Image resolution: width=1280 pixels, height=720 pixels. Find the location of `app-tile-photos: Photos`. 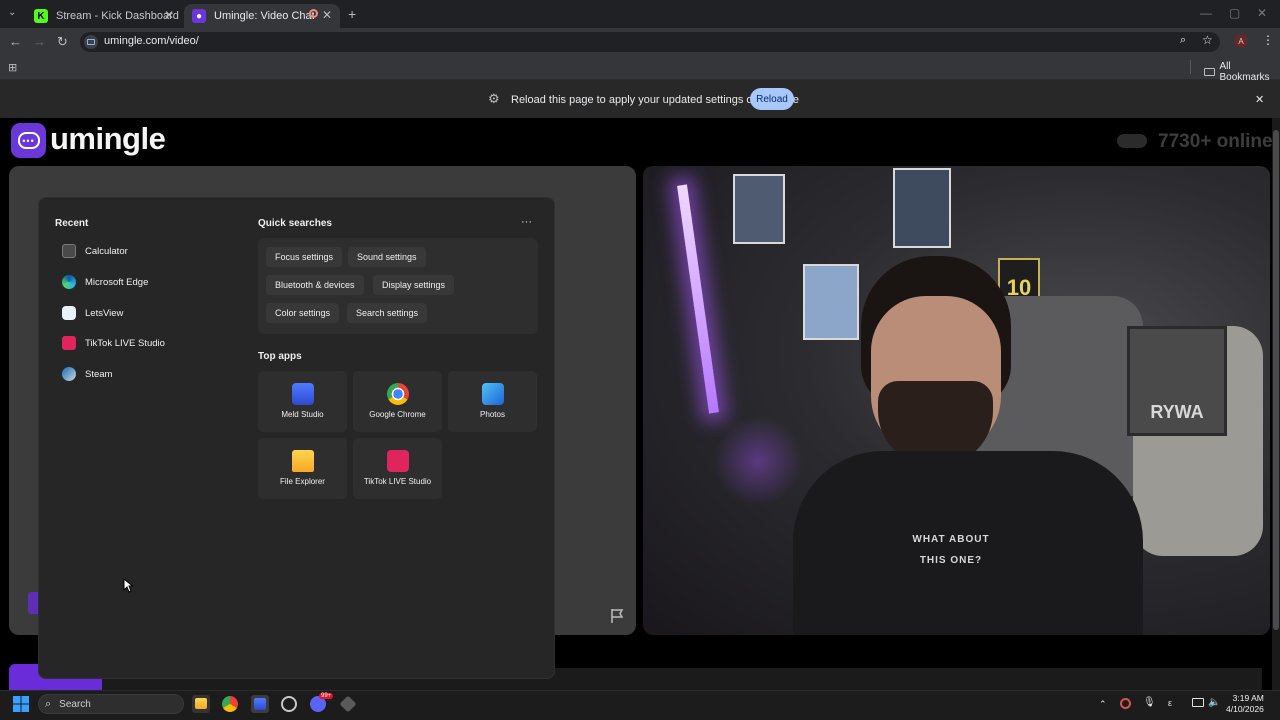

app-tile-photos: Photos is located at coordinates (492, 401).